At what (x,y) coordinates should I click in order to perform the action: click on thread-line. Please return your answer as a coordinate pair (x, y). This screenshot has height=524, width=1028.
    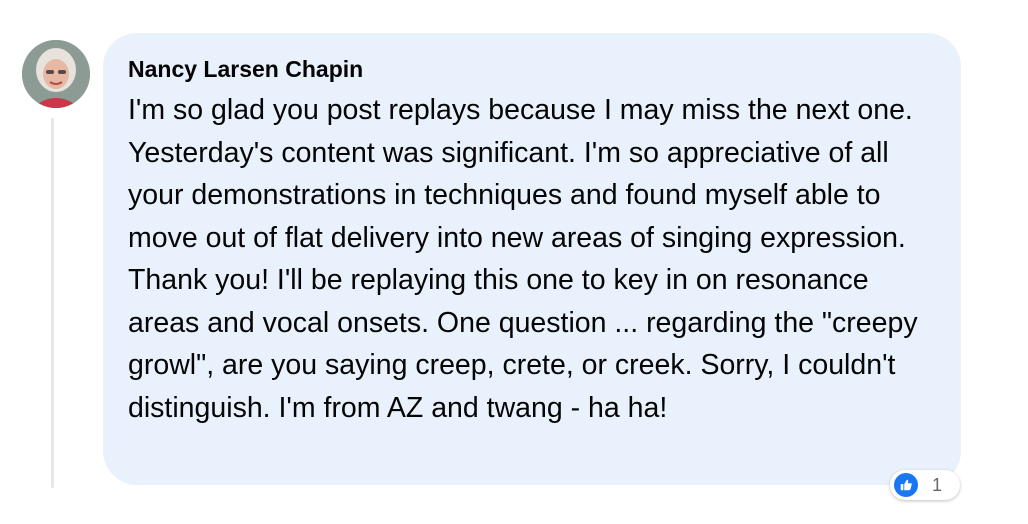
    Looking at the image, I should click on (52, 303).